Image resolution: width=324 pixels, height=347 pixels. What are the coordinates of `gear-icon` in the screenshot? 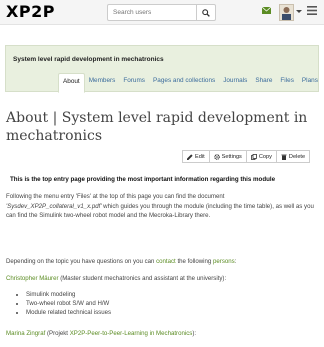 It's located at (216, 156).